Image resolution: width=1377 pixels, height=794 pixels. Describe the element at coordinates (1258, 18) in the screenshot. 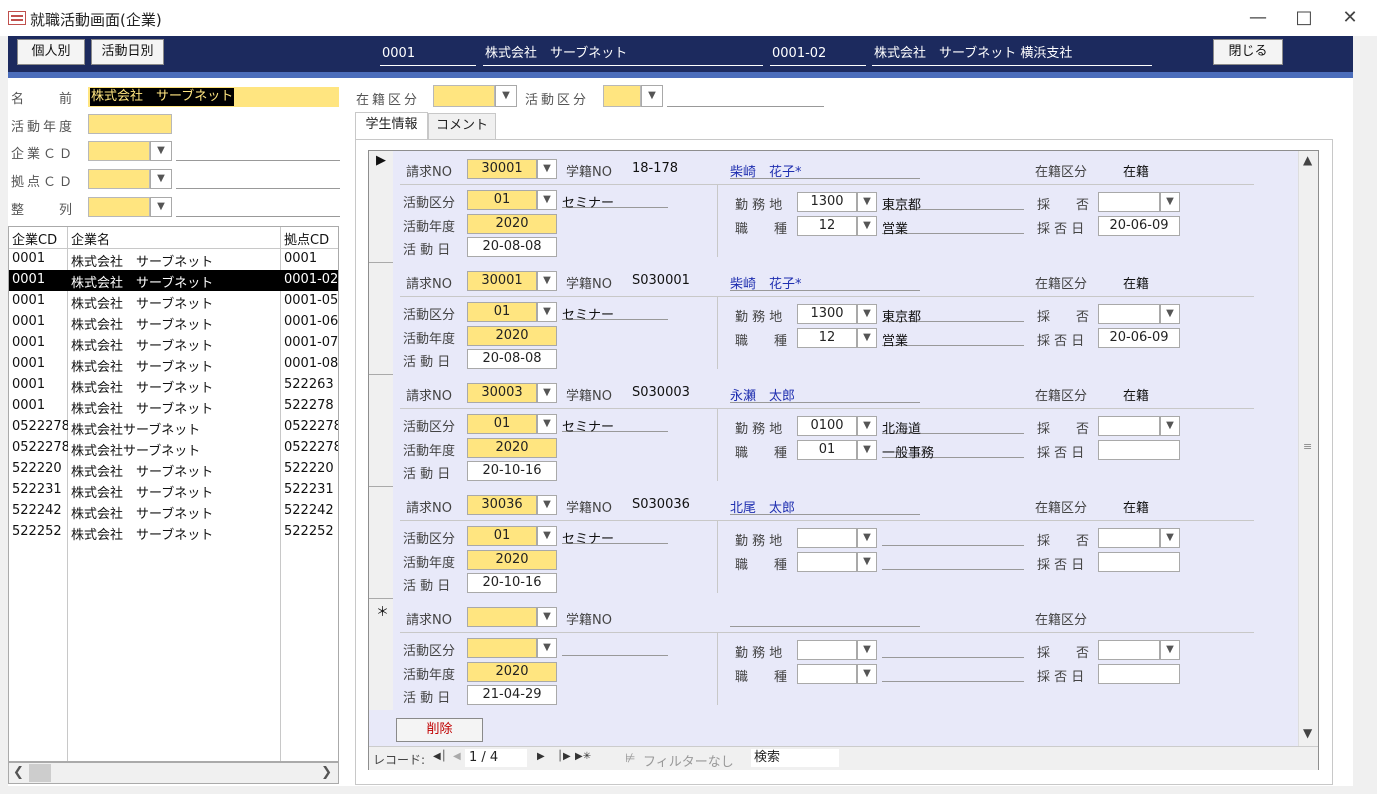

I see `minimize-icon: —` at that location.